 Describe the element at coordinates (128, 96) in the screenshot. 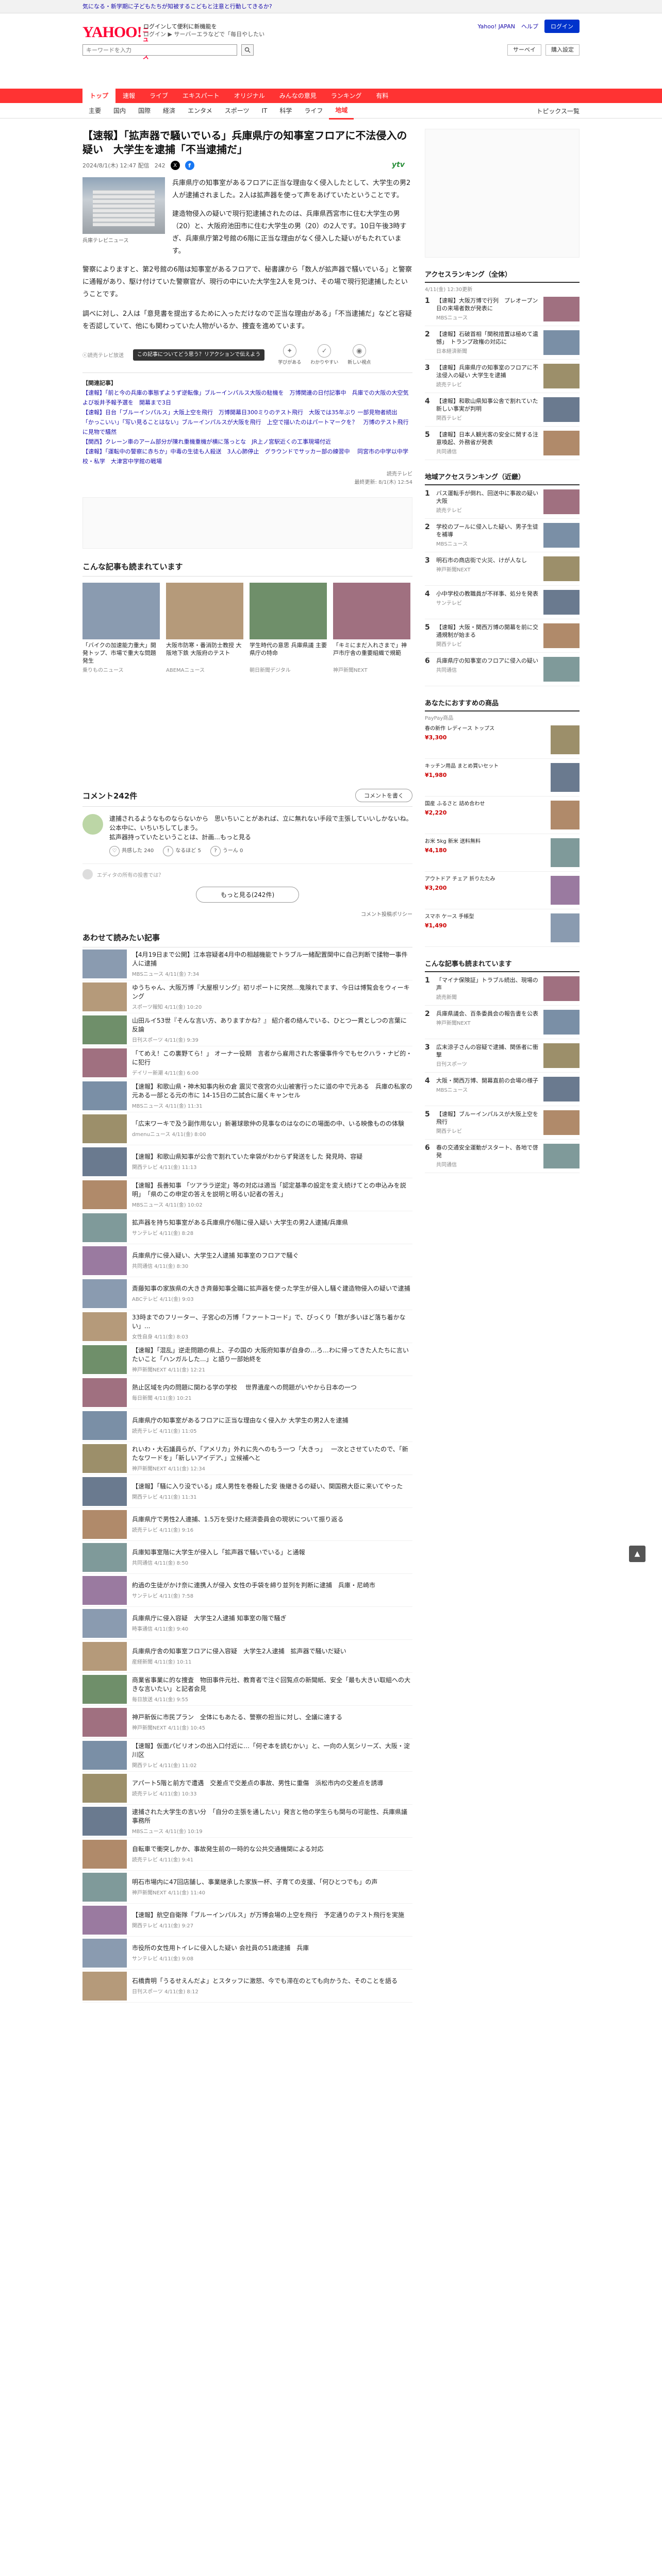

I see `nav-item: 速報` at that location.